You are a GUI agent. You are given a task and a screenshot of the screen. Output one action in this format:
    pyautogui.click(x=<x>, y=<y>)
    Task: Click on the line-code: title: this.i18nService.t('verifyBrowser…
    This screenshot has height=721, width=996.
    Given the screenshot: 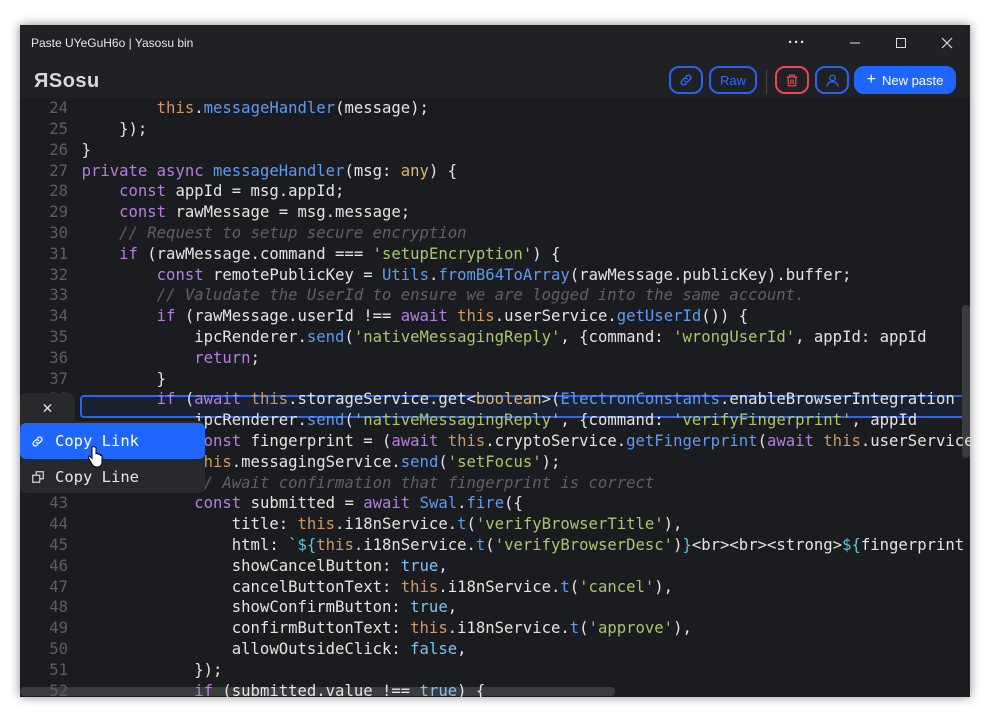 What is the action you would take?
    pyautogui.click(x=363, y=524)
    